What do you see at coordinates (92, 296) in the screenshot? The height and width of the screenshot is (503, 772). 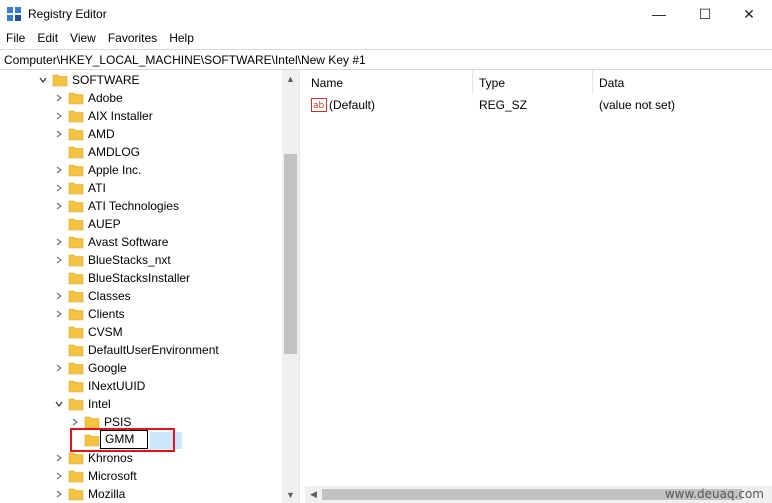 I see `tree-item-classes: Classes` at bounding box center [92, 296].